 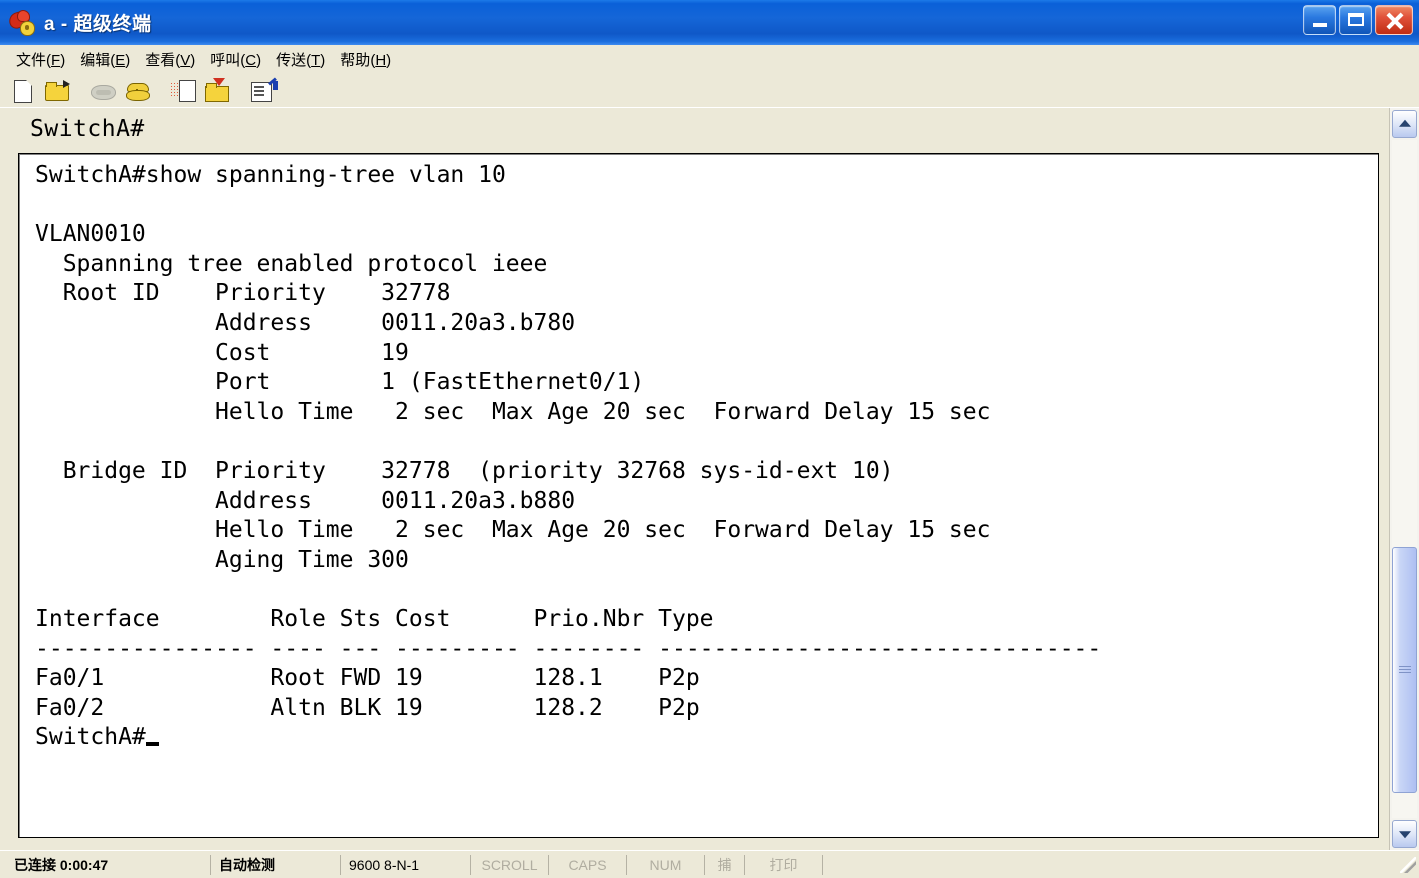 What do you see at coordinates (98, 24) in the screenshot?
I see `window-title: a - 超级终端` at bounding box center [98, 24].